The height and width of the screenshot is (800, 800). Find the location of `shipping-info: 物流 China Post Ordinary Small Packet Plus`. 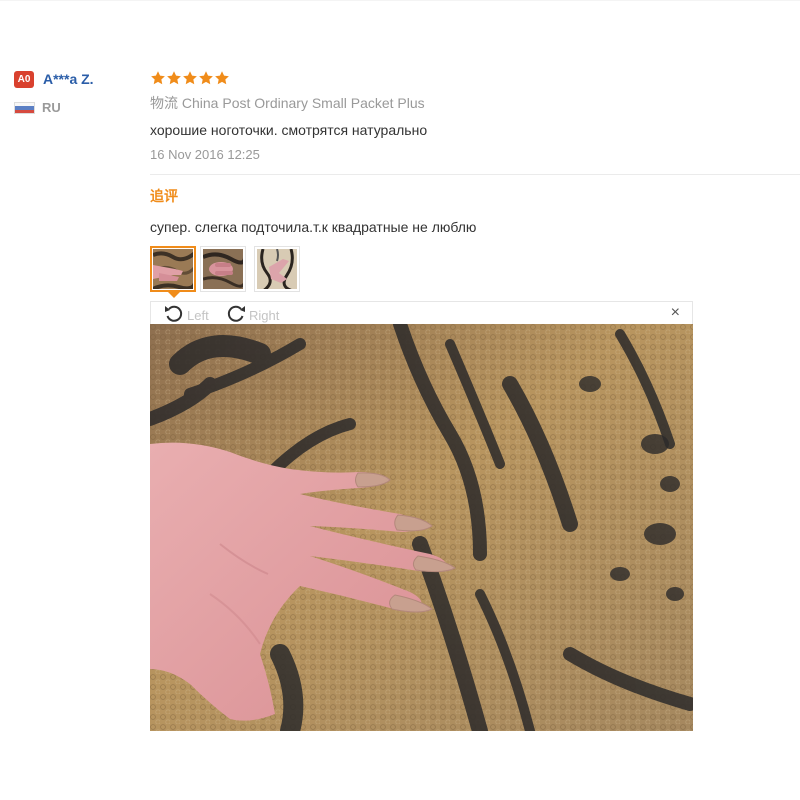

shipping-info: 物流 China Post Ordinary Small Packet Plus is located at coordinates (287, 103).